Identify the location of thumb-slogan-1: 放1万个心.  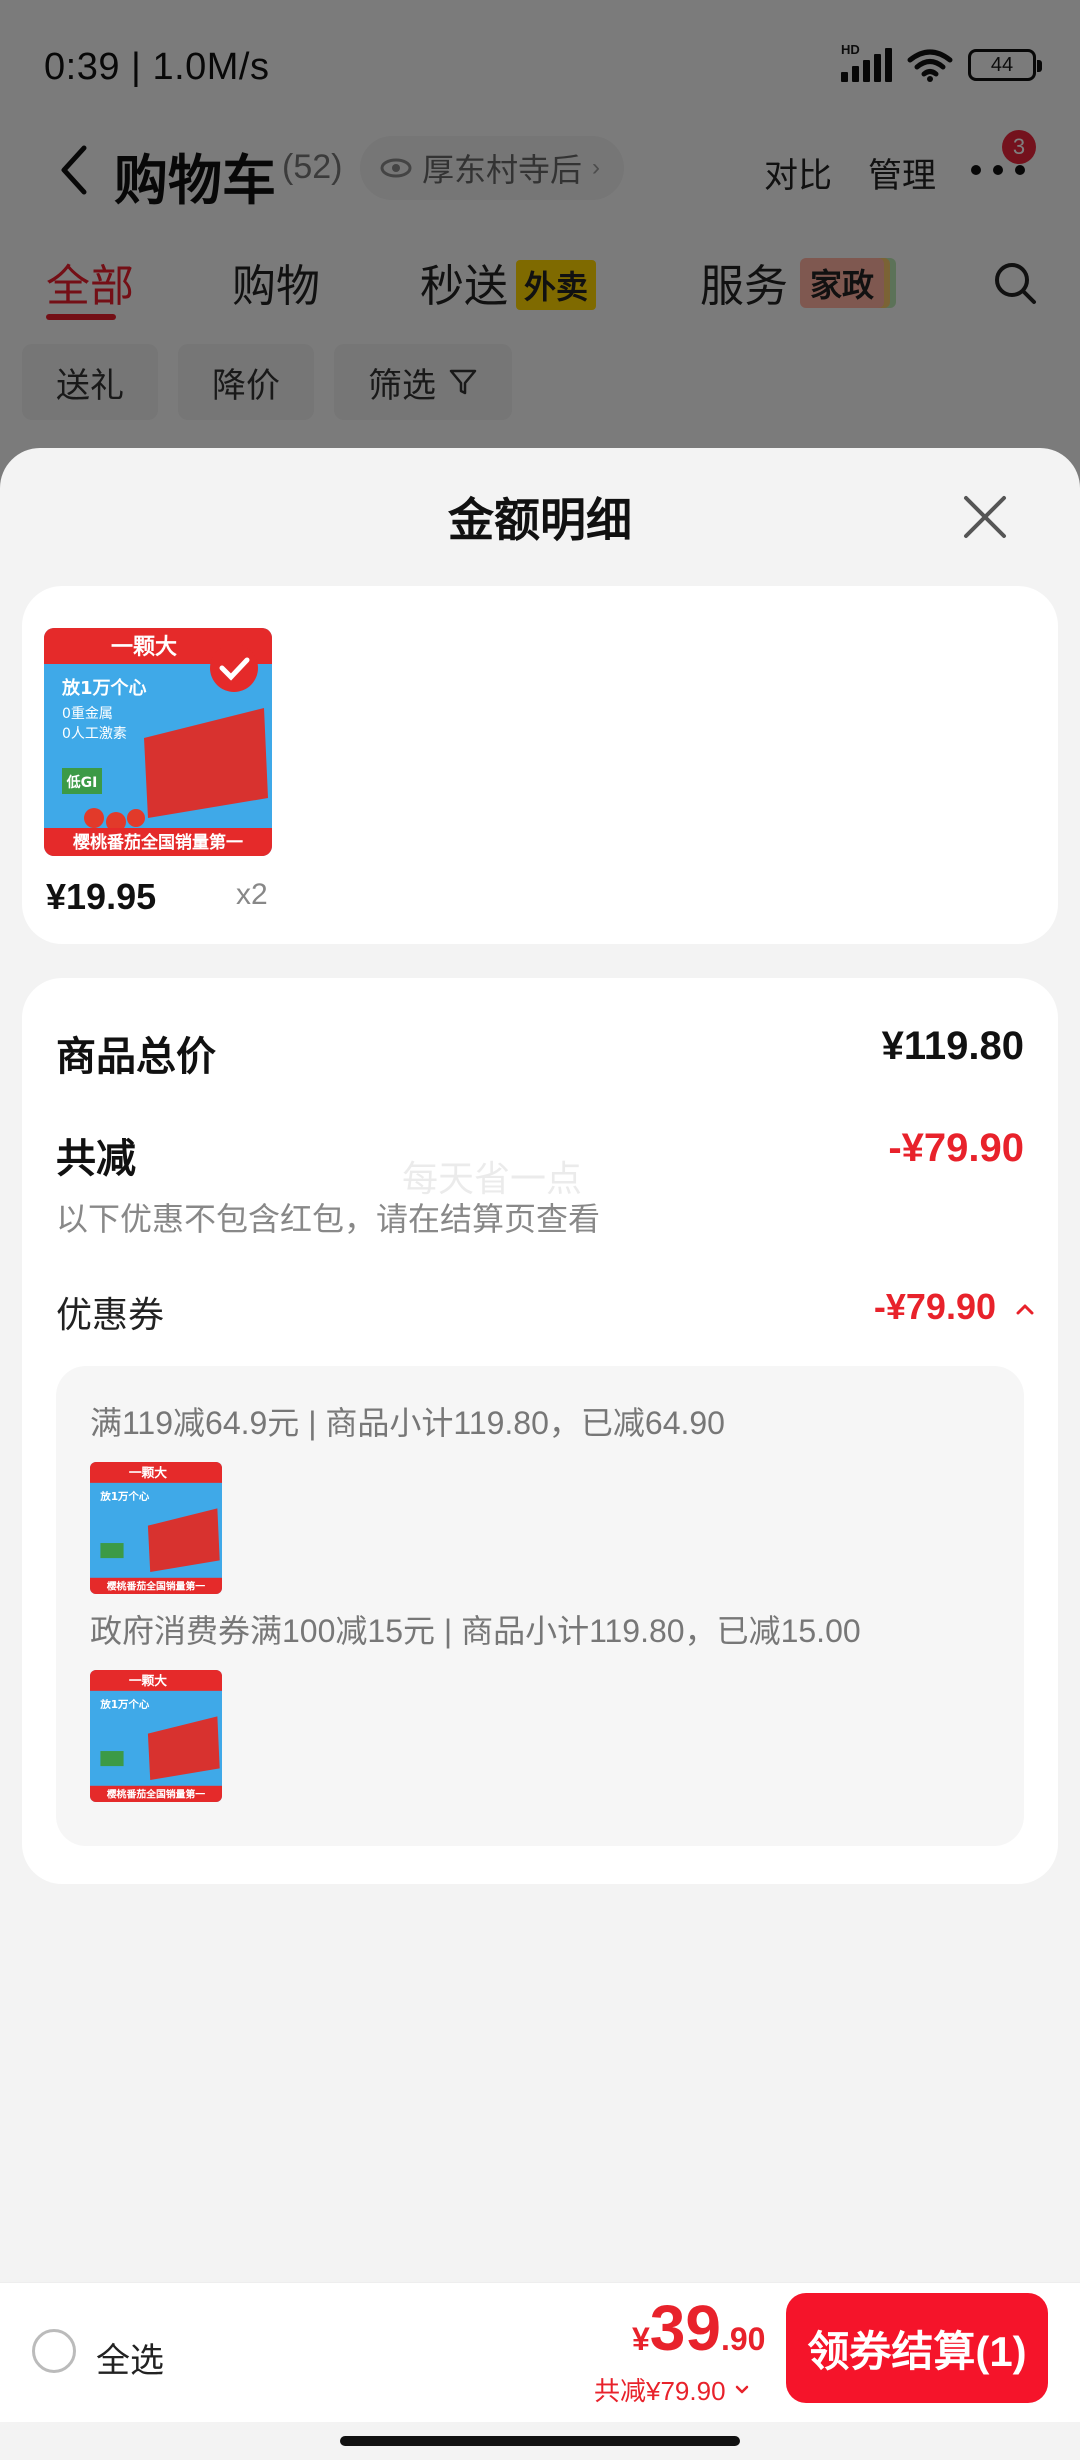
(124, 1496).